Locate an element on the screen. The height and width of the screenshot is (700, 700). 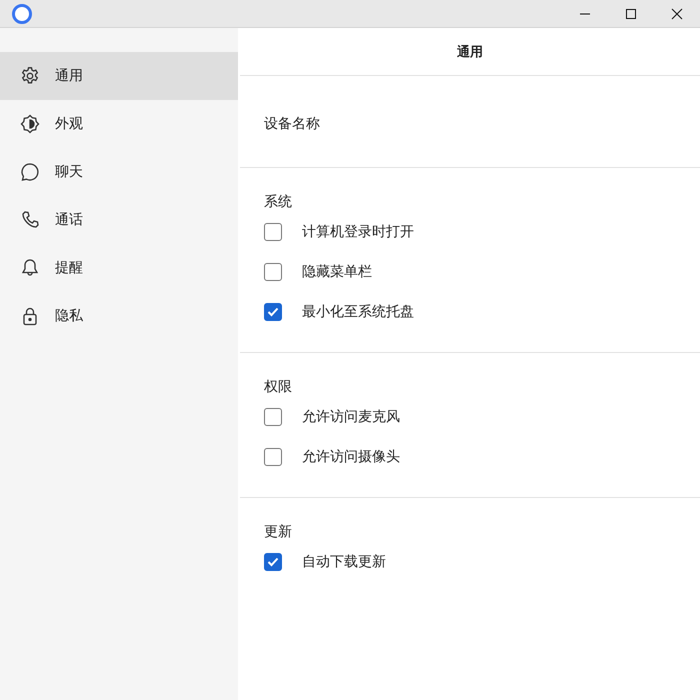
phone-icon is located at coordinates (30, 220).